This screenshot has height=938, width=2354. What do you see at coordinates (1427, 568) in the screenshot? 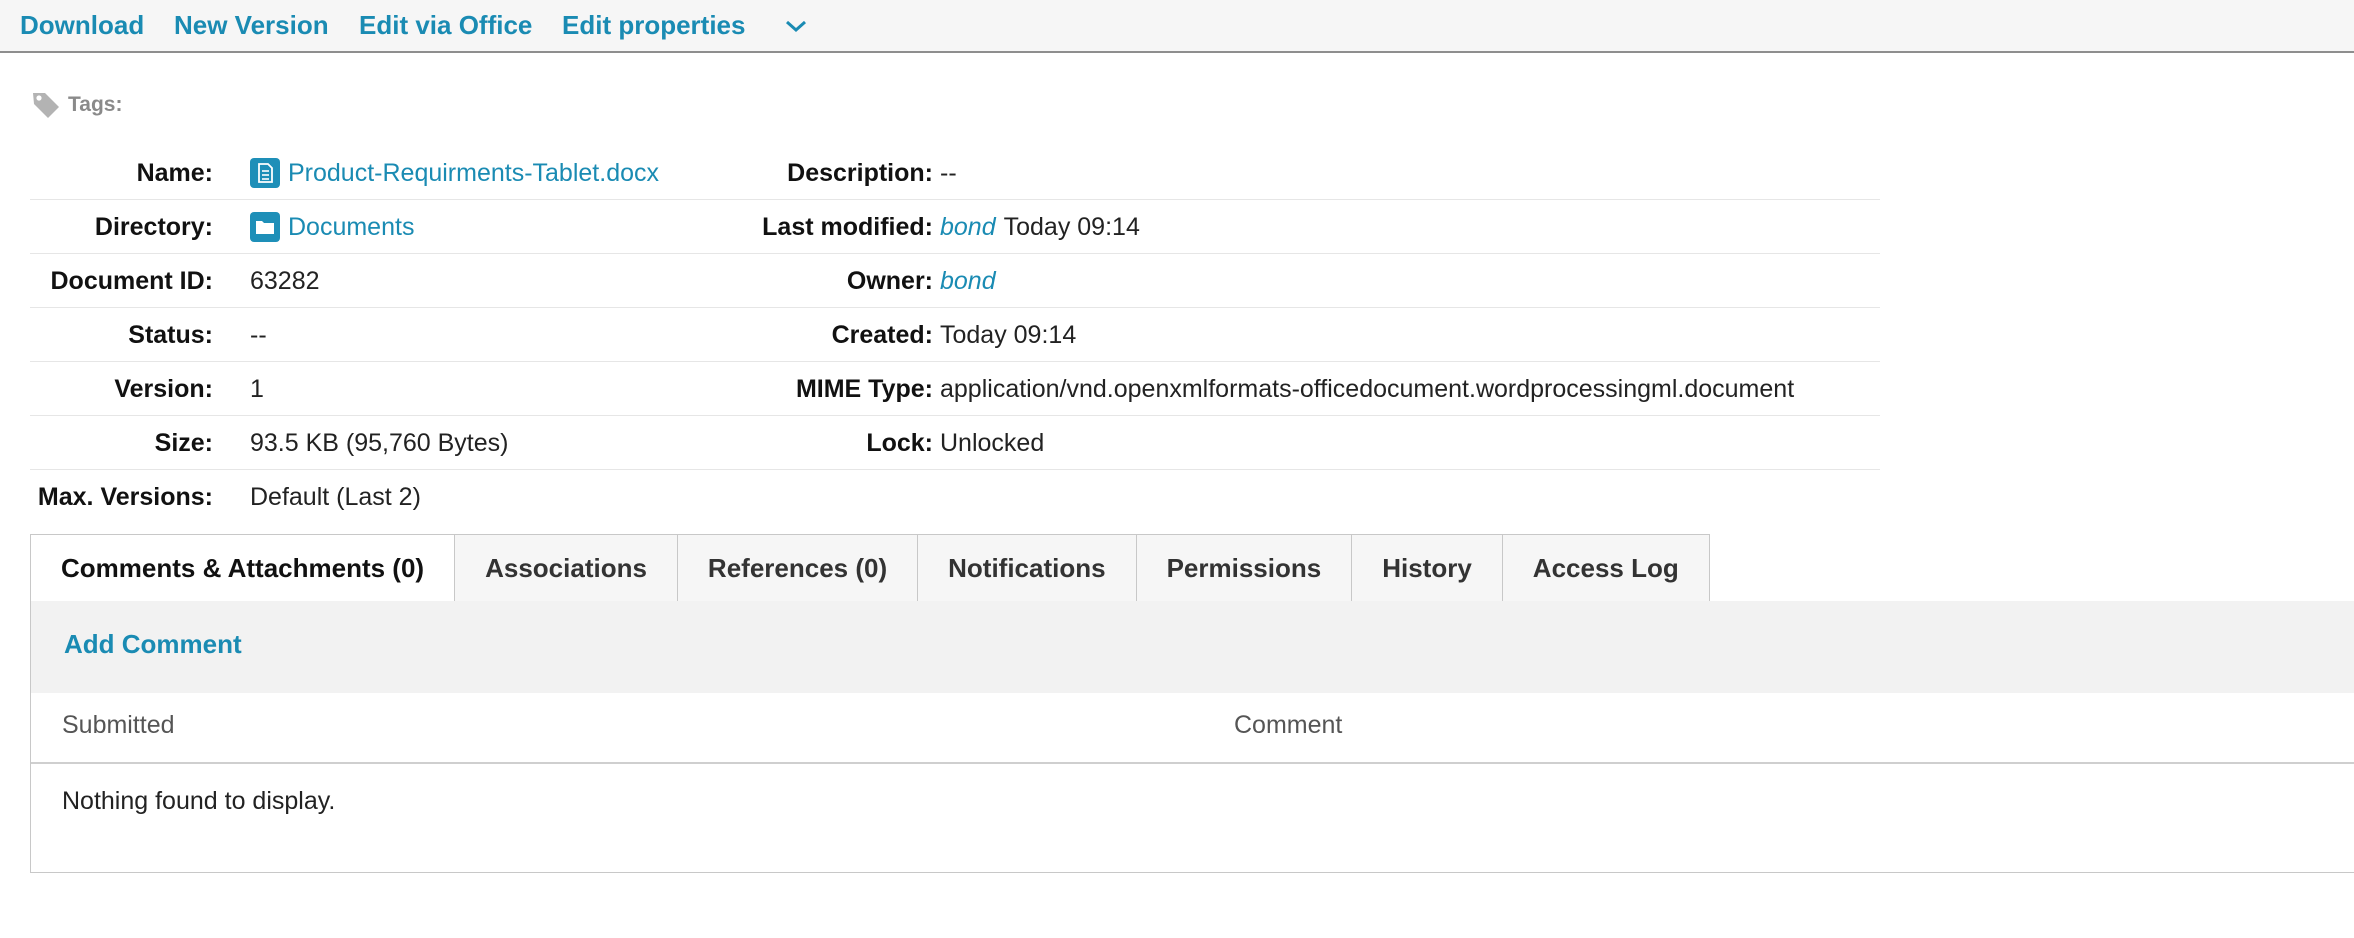
I see `tab-history: History` at bounding box center [1427, 568].